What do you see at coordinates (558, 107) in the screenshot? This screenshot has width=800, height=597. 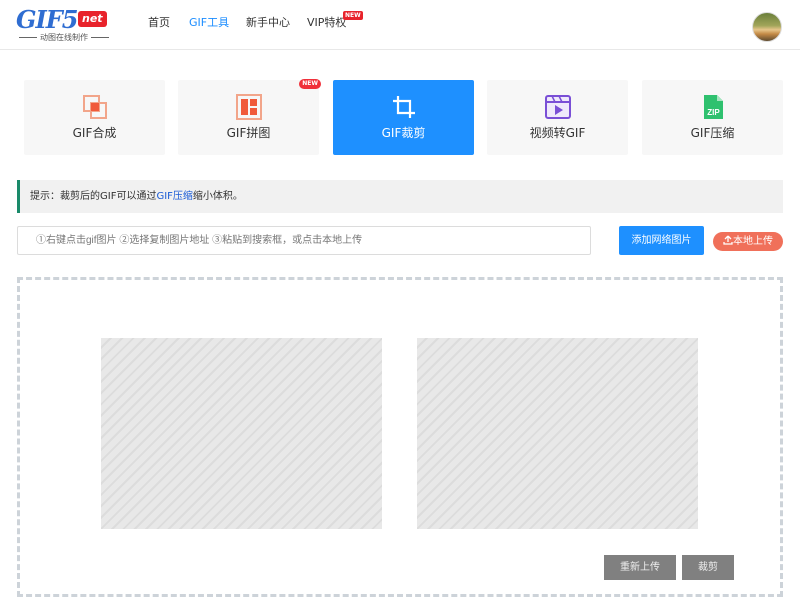 I see `video-icon` at bounding box center [558, 107].